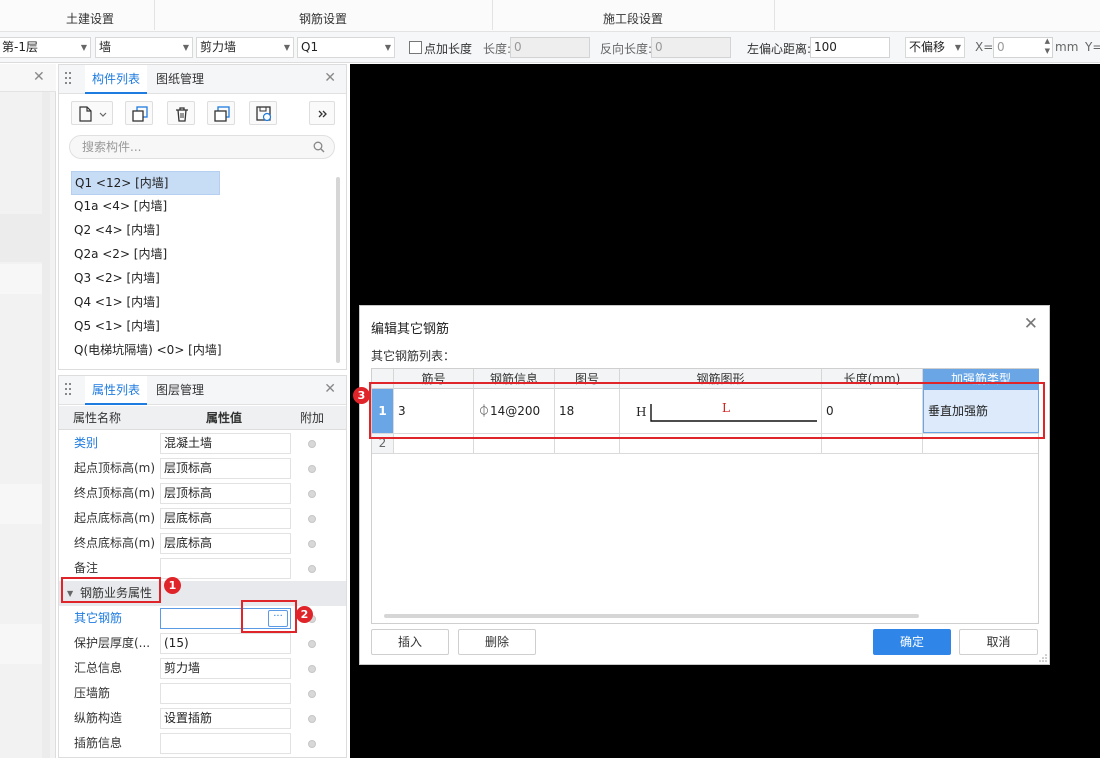  I want to click on table-row: 保护层厚度(... (15), so click(202, 643).